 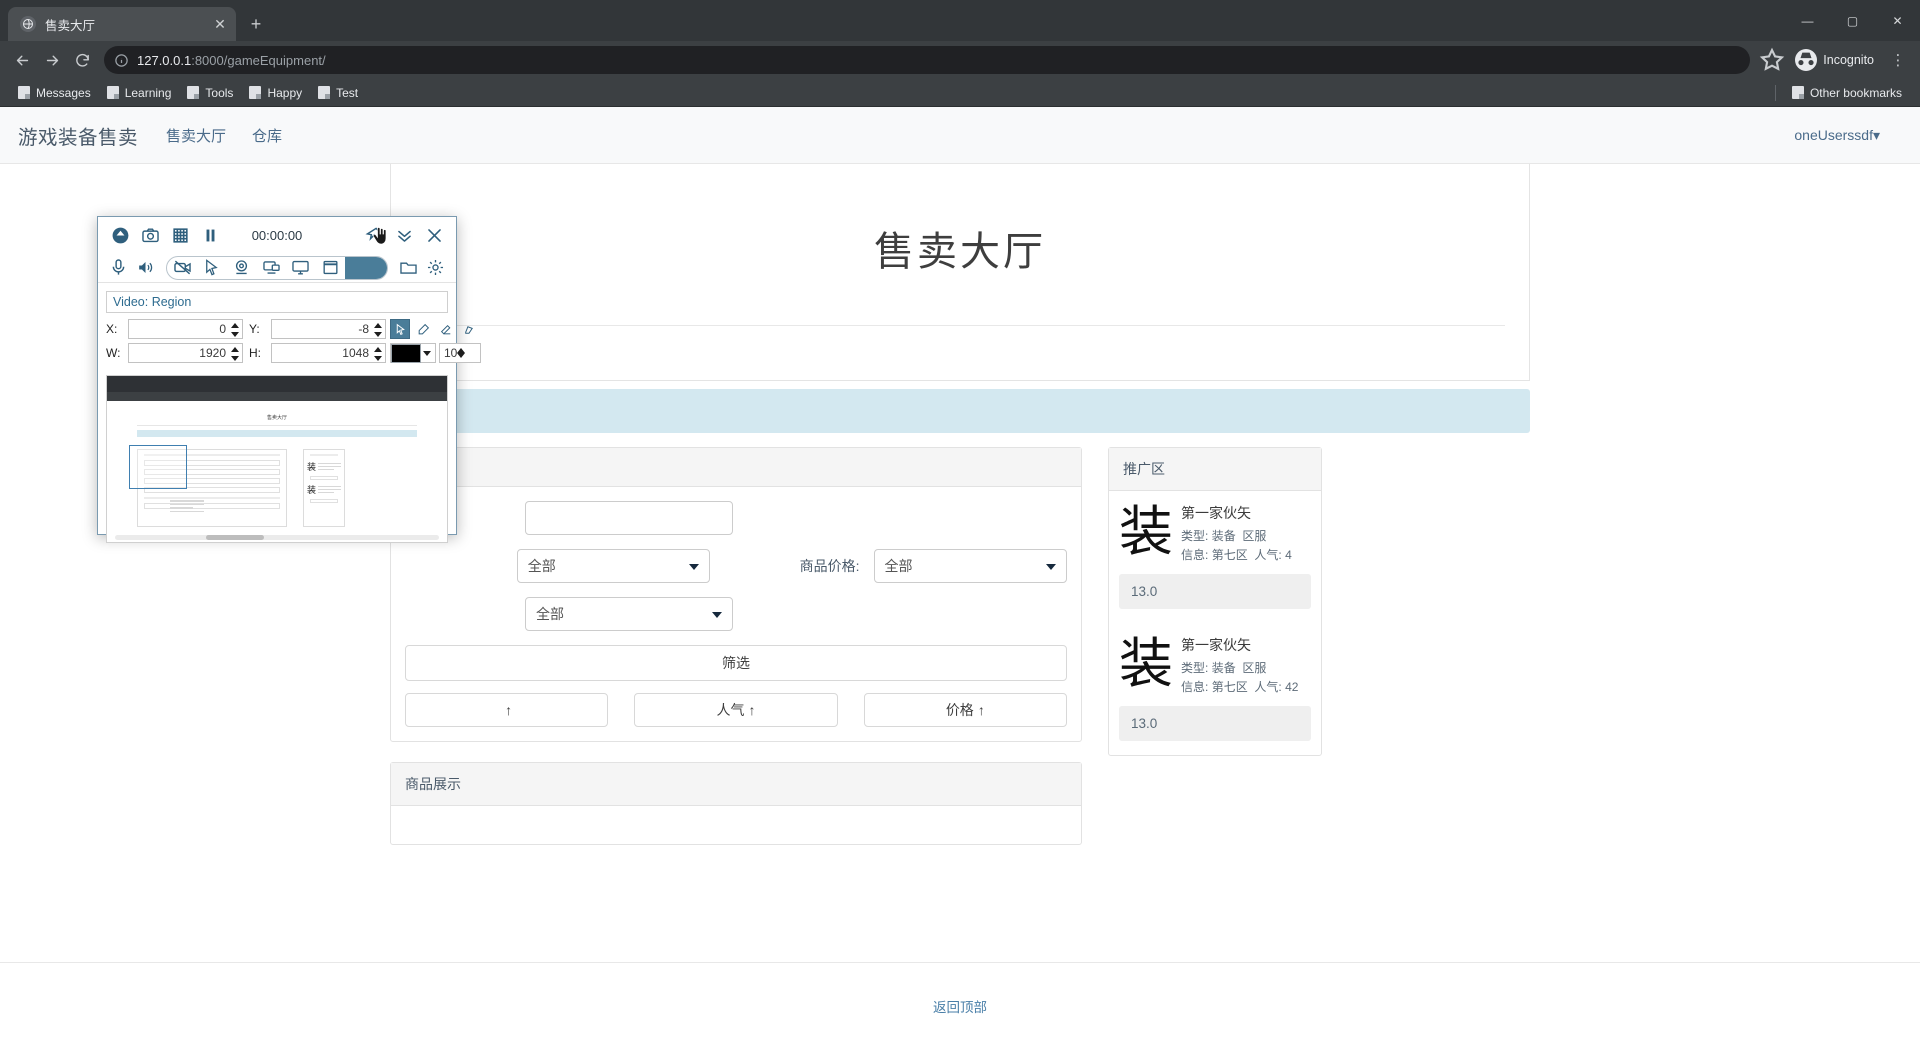 What do you see at coordinates (185, 329) in the screenshot?
I see `x-input: 0` at bounding box center [185, 329].